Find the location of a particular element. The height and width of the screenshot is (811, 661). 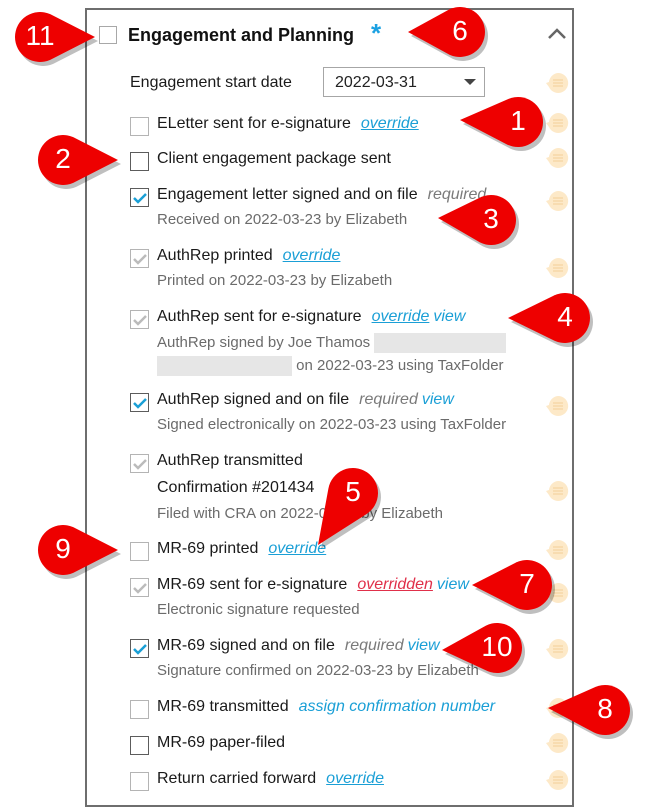

callout-number: 11 is located at coordinates (40, 35).